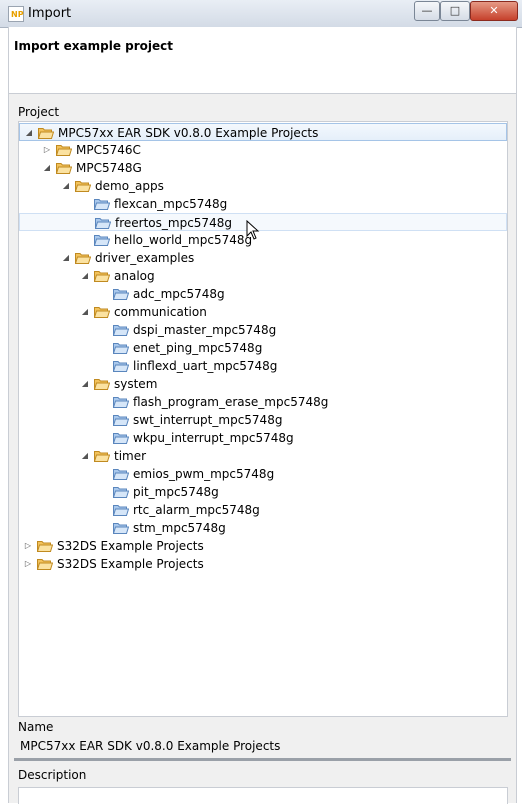  Describe the element at coordinates (263, 150) in the screenshot. I see `tree-item: ▷ MPC5746C` at that location.